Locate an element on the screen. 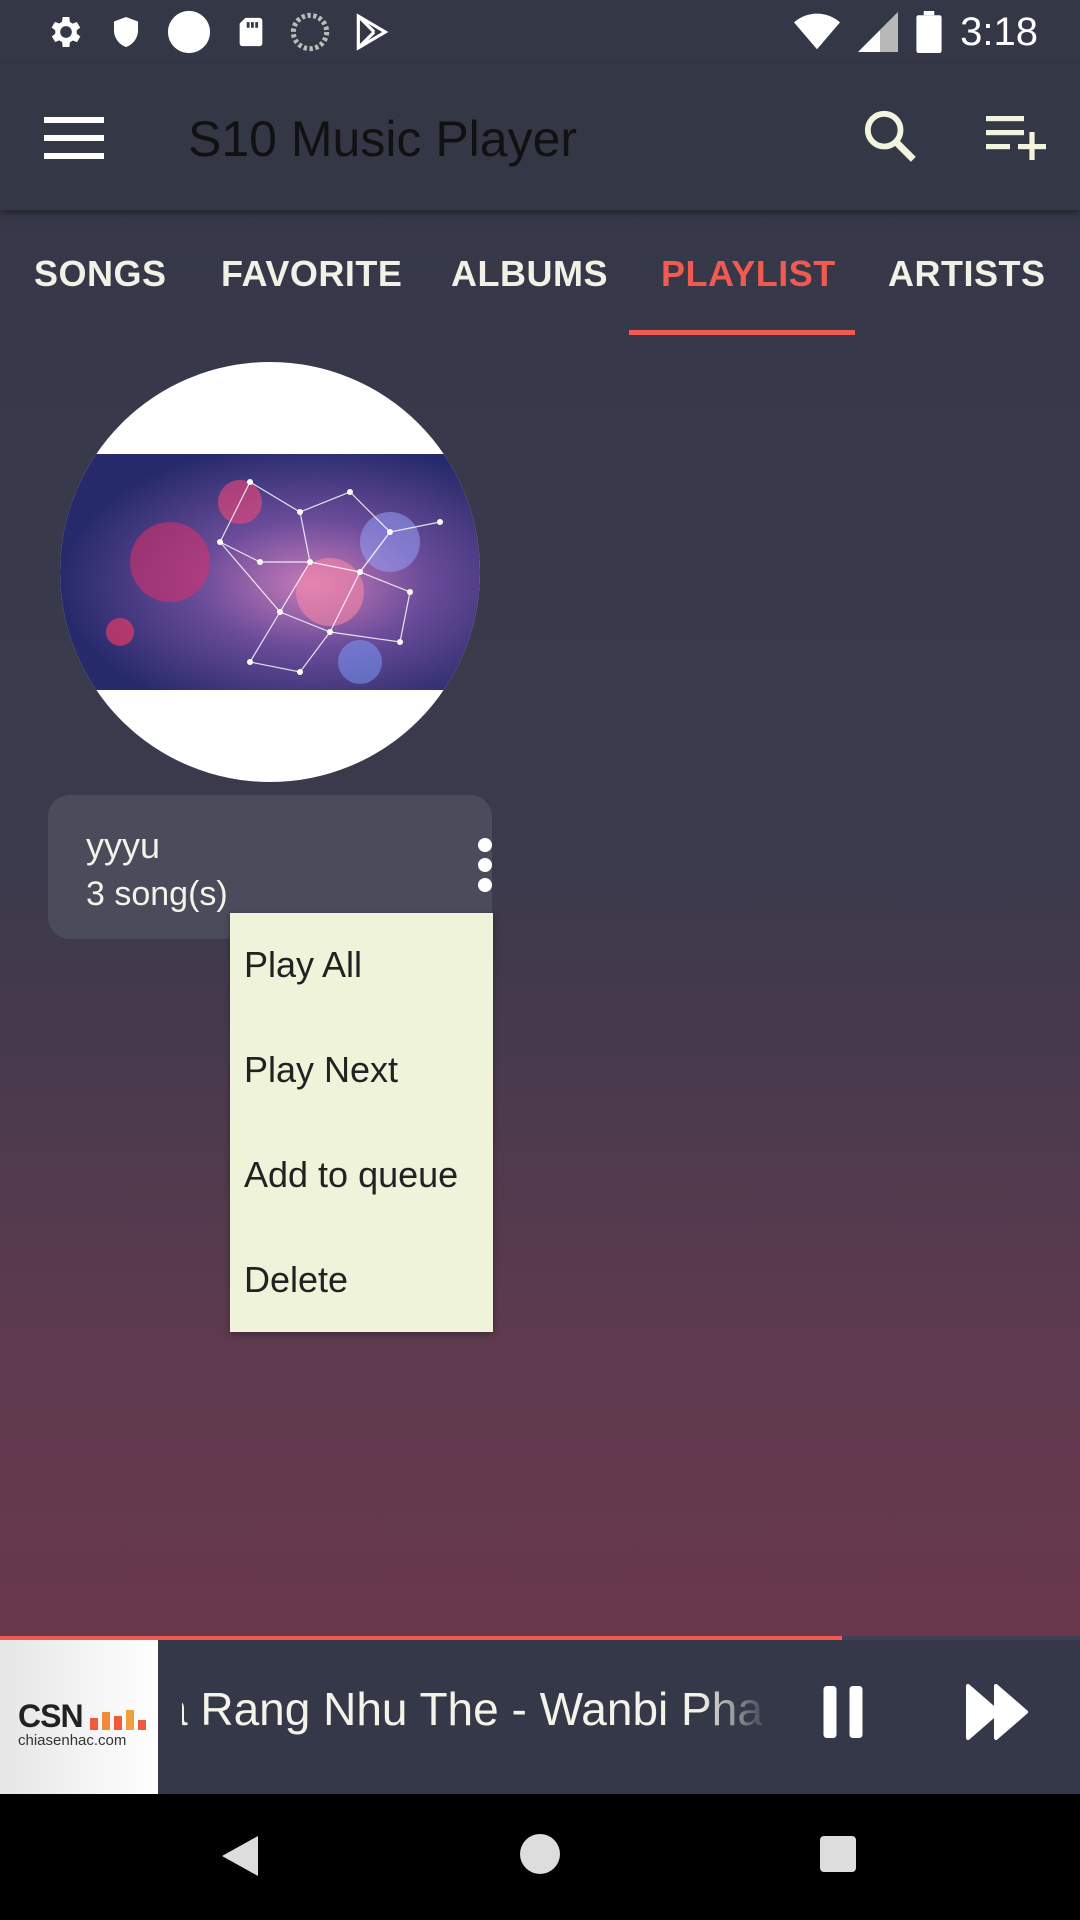  back-icon is located at coordinates (240, 1856).